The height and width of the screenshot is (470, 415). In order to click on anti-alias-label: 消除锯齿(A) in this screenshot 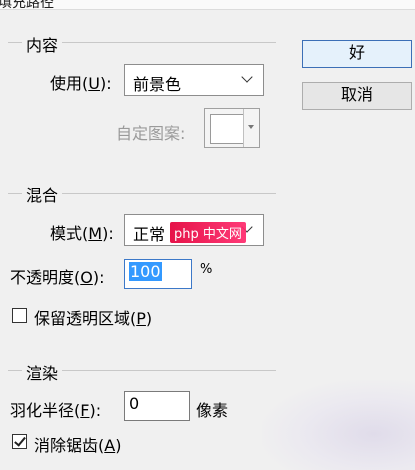, I will do `click(77, 444)`.